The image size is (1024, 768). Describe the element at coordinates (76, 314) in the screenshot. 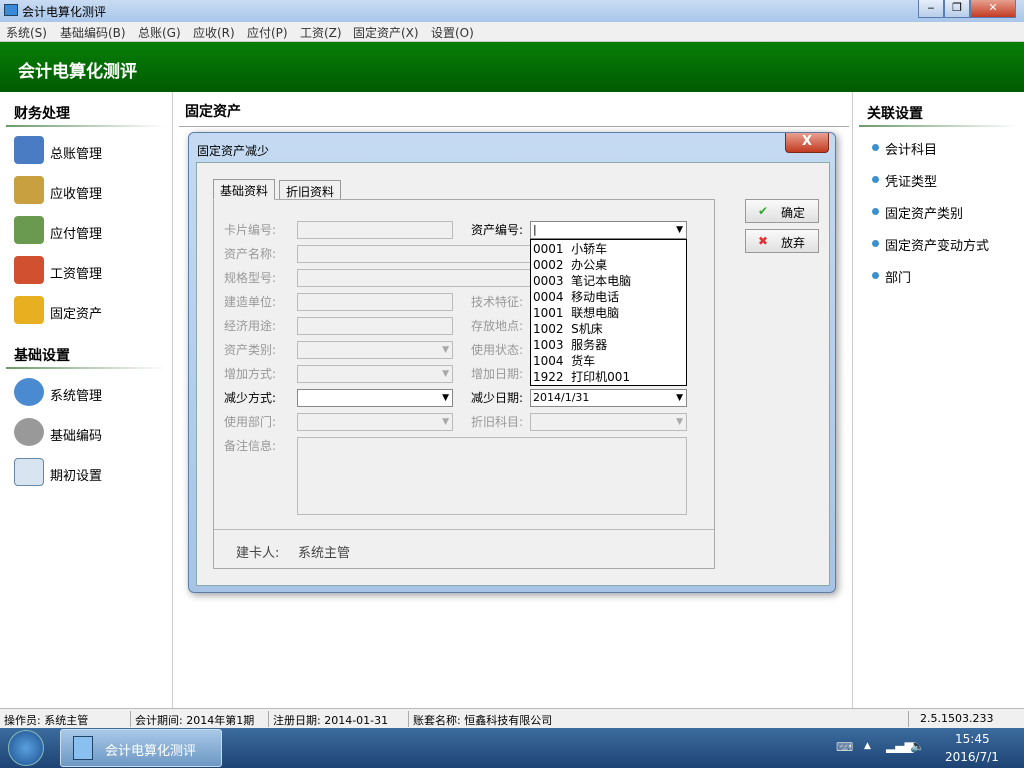

I see `nav-label: 固定资产` at that location.